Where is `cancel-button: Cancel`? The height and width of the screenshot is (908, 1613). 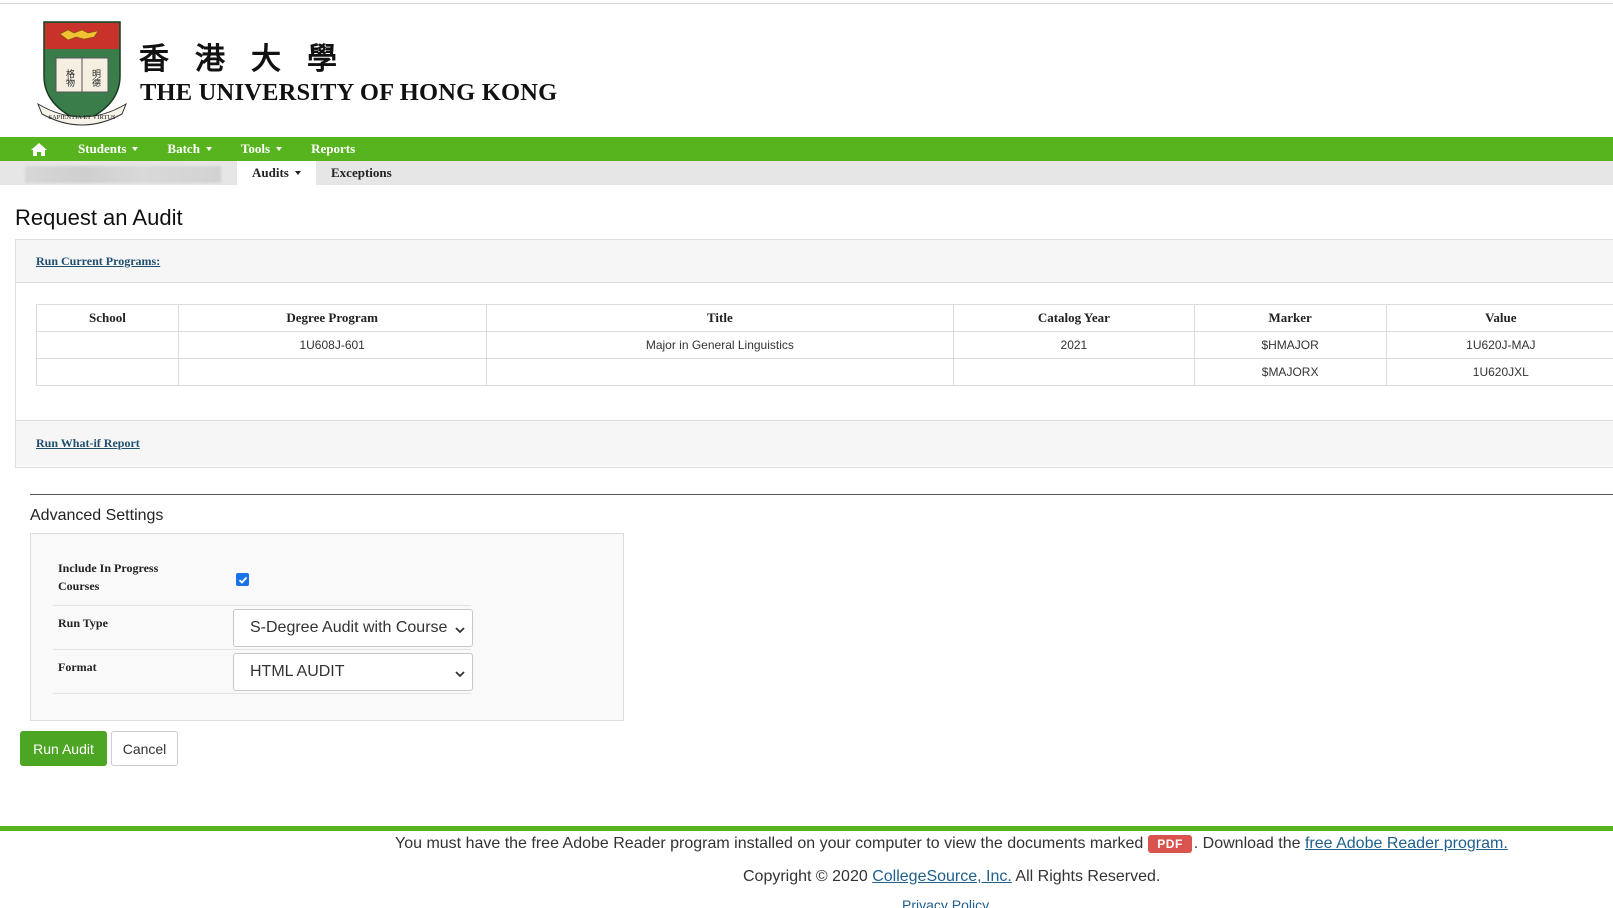
cancel-button: Cancel is located at coordinates (144, 748).